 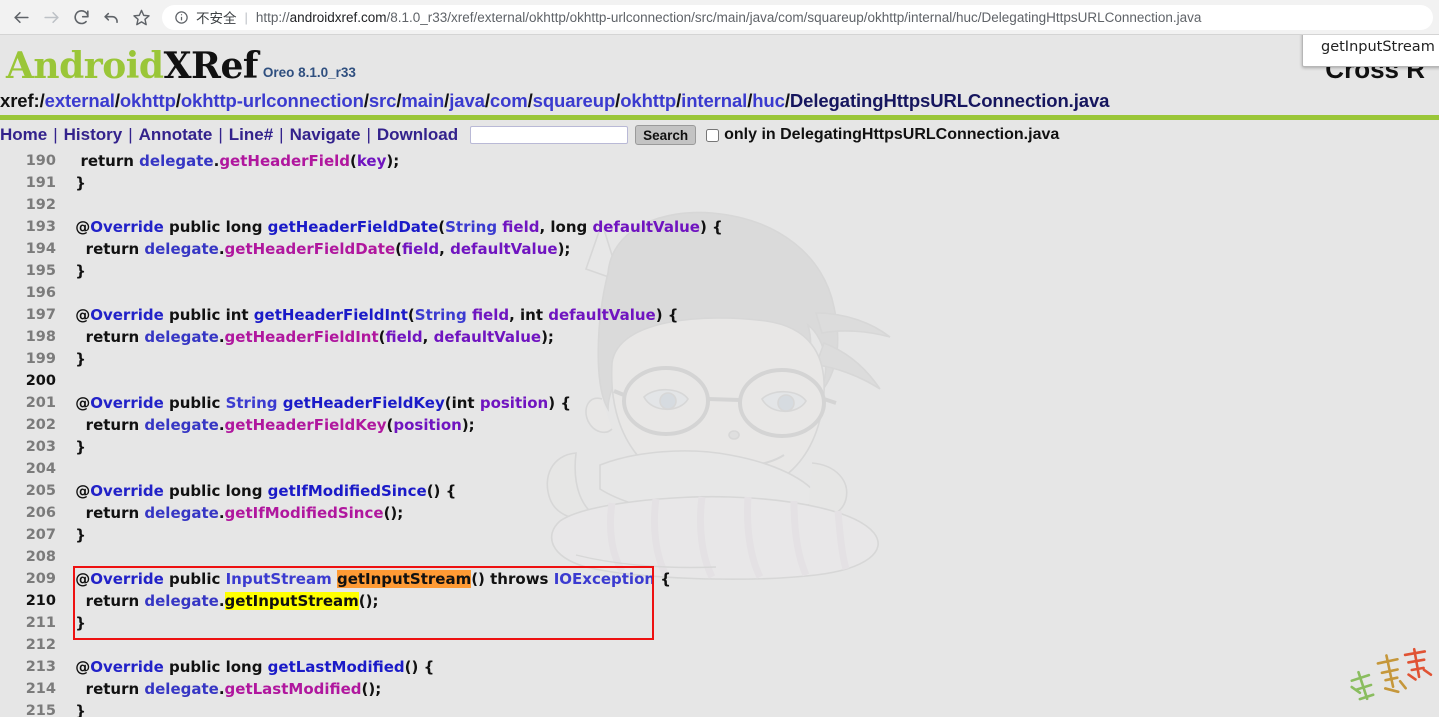 What do you see at coordinates (32, 315) in the screenshot?
I see `line-number: 197` at bounding box center [32, 315].